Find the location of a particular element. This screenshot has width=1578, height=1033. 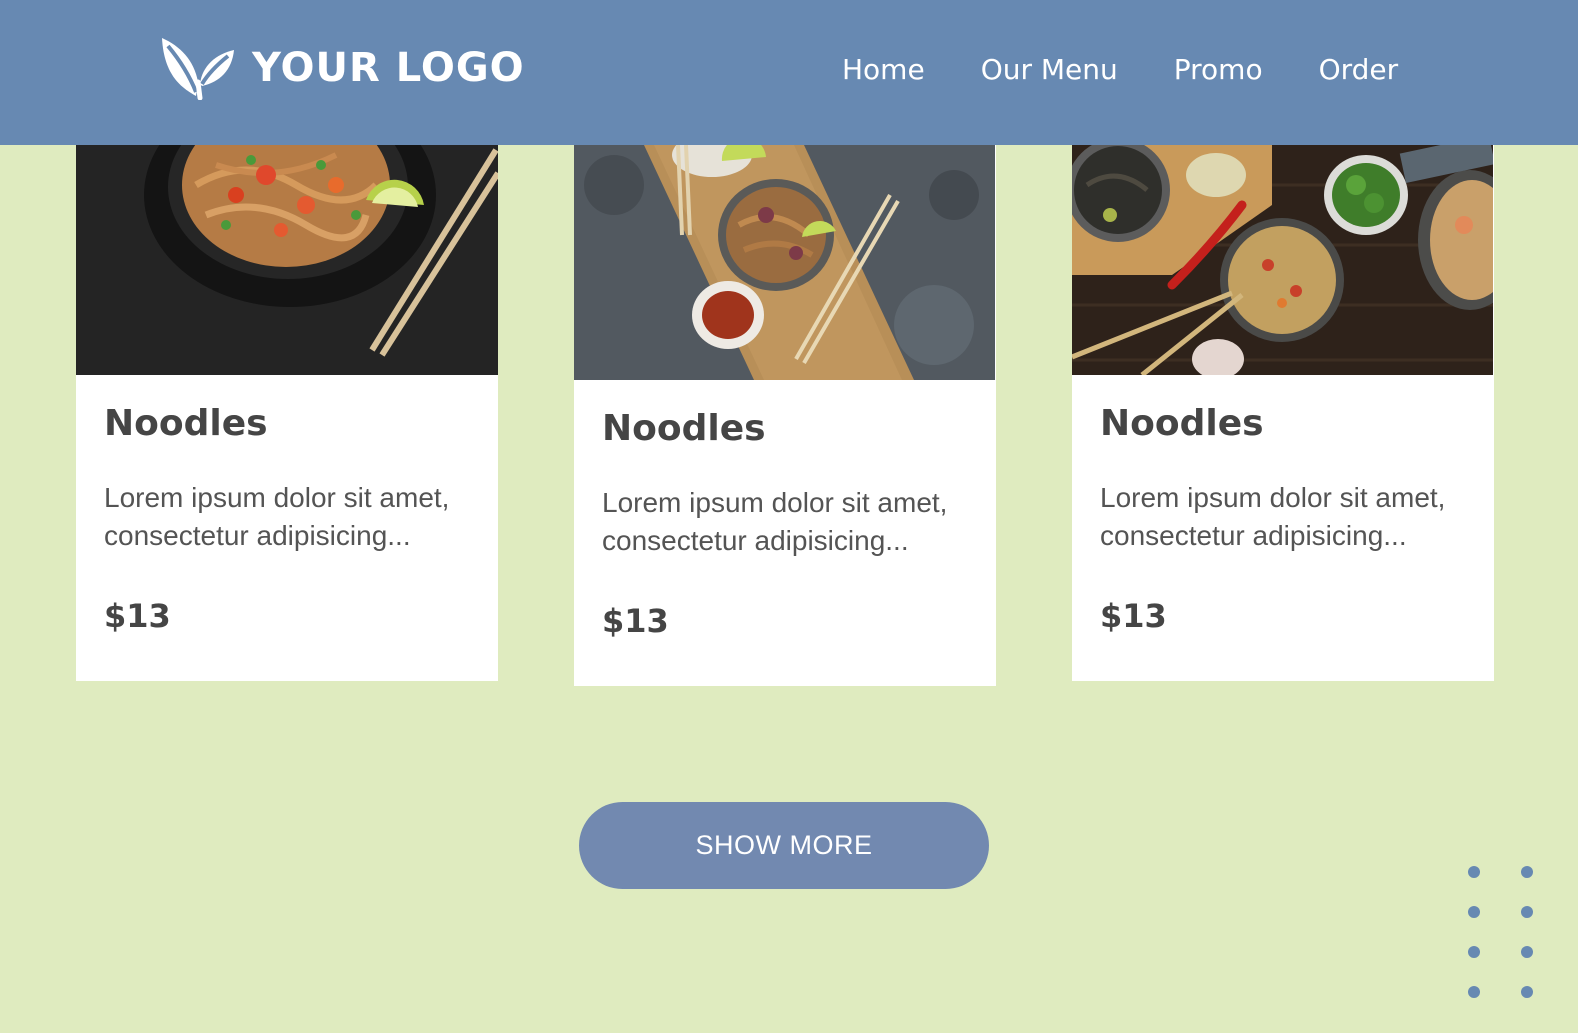

site-header: YOUR LOGO Home Our Menu Promo Order is located at coordinates (789, 72).